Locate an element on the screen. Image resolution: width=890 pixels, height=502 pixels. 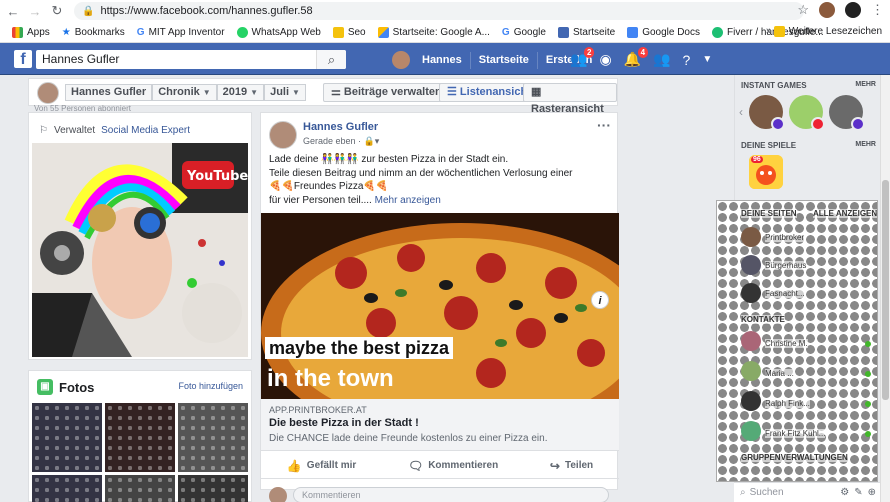
friend-requests-icon: 👥 2 is located at coordinates (582, 57).